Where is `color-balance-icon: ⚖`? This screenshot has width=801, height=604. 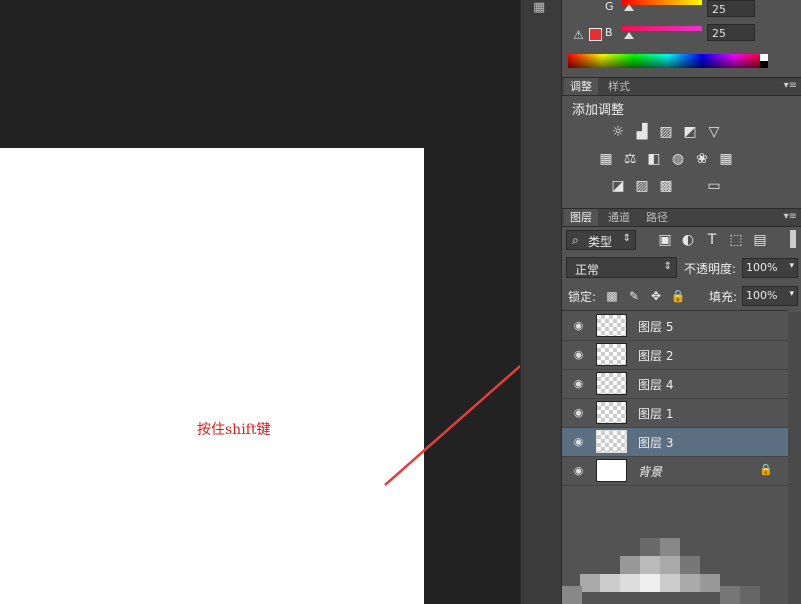 color-balance-icon: ⚖ is located at coordinates (630, 159).